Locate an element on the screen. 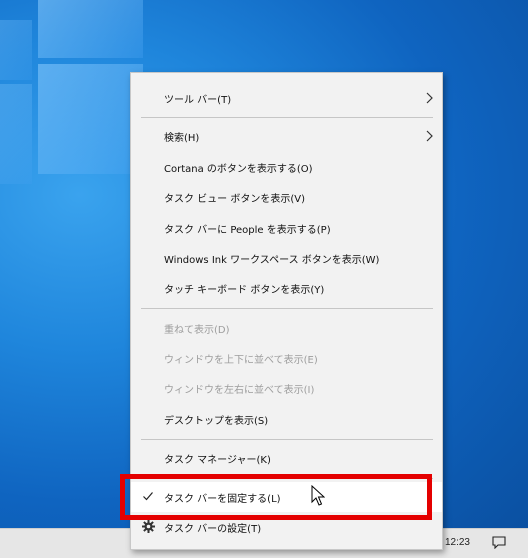 Image resolution: width=528 pixels, height=558 pixels. menu-item-stack-windows: ウィンドウを上下に並べて表示(E) is located at coordinates (286, 358).